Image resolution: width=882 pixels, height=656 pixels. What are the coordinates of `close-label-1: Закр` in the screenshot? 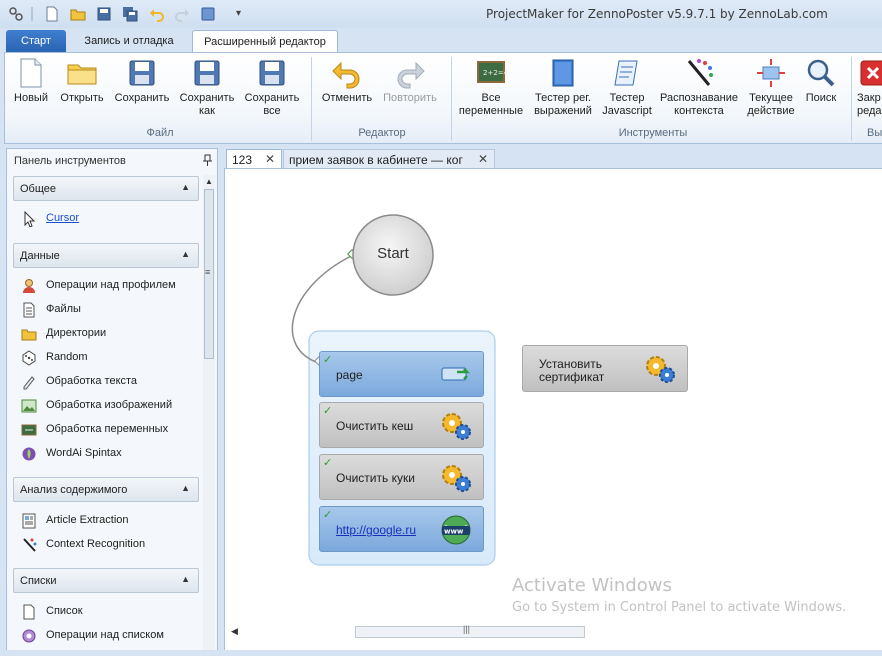 It's located at (869, 98).